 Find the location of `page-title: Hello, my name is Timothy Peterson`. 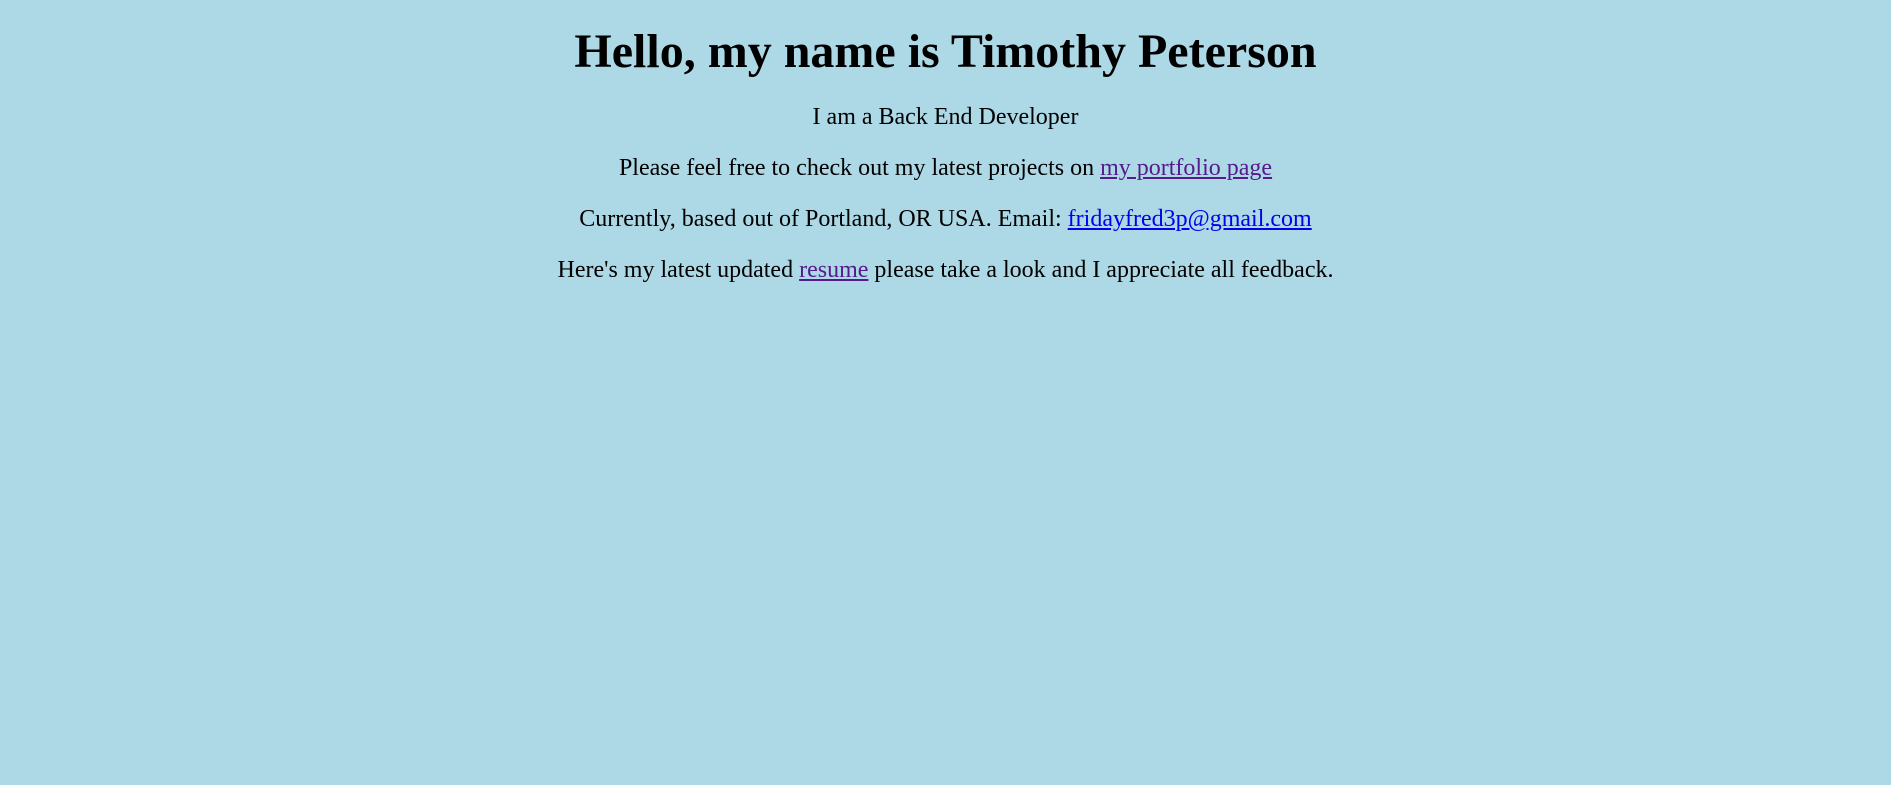

page-title: Hello, my name is Timothy Peterson is located at coordinates (945, 51).